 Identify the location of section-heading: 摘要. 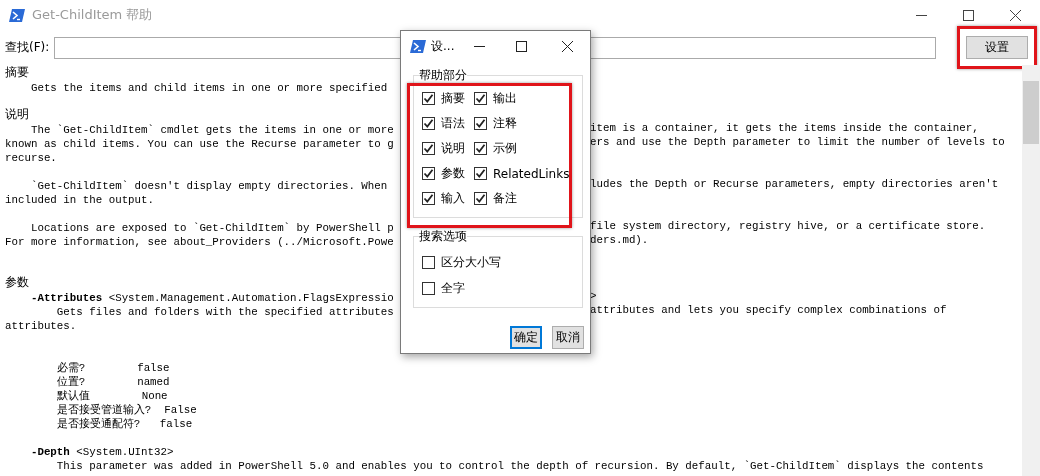
(17, 72).